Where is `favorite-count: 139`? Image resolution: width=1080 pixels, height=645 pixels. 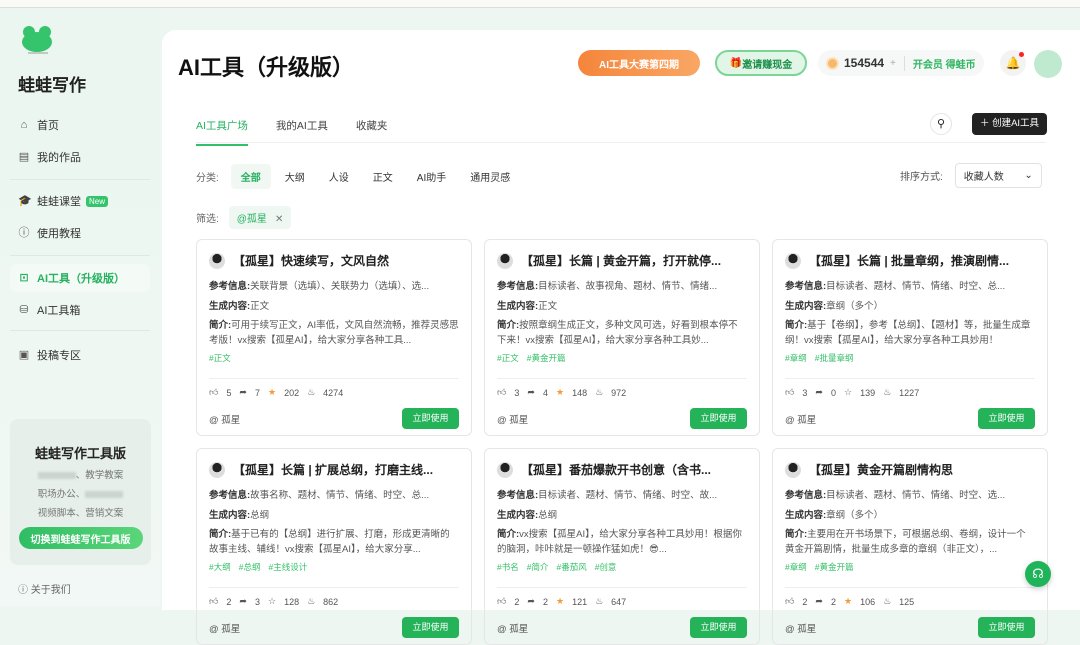
favorite-count: 139 is located at coordinates (868, 392).